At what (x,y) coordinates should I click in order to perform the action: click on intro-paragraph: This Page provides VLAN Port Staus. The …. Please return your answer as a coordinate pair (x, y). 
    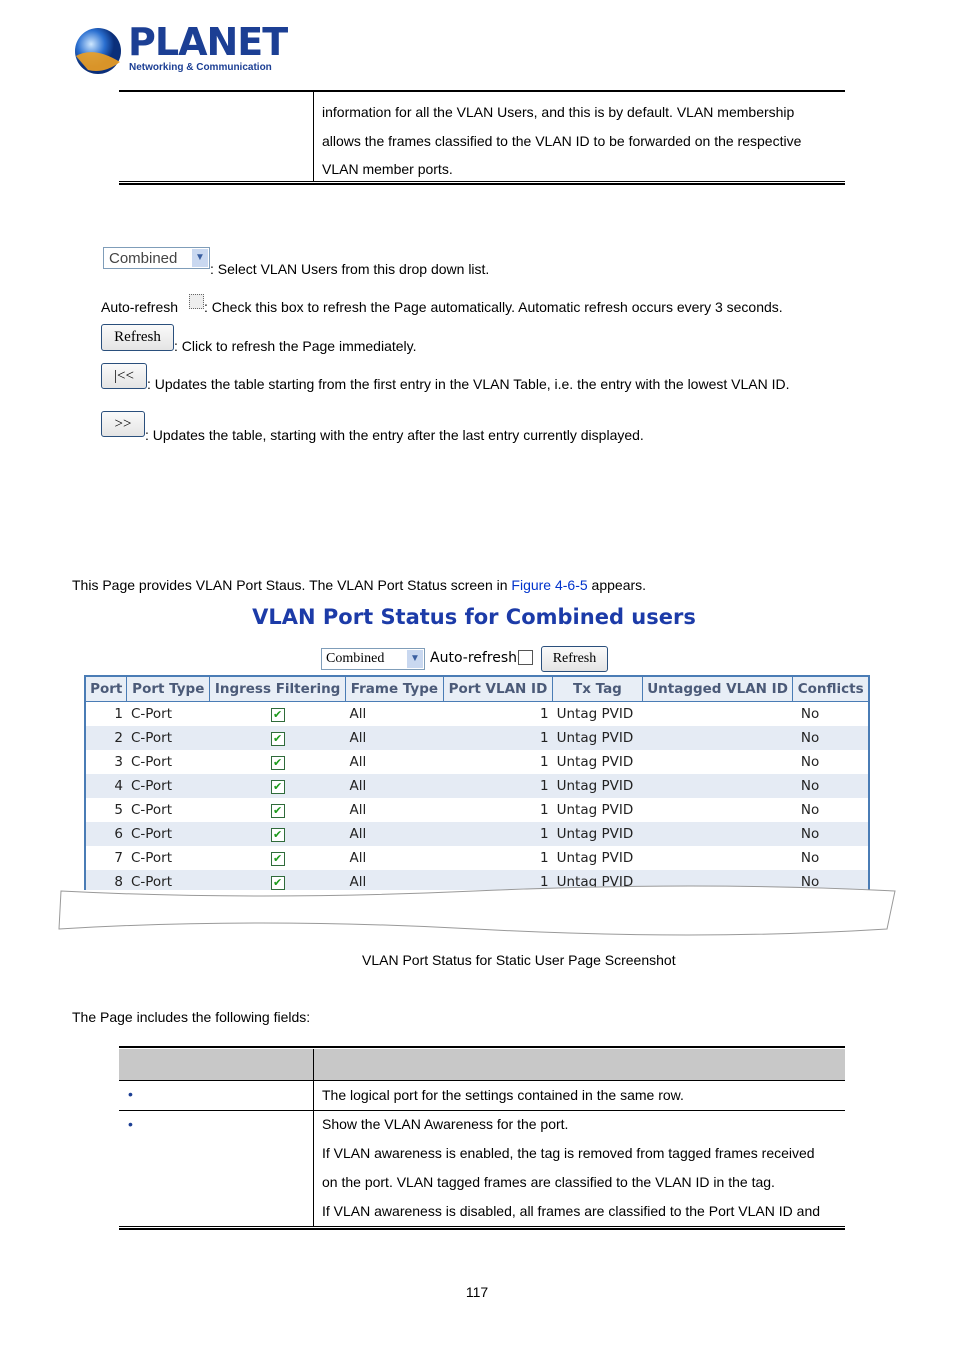
    Looking at the image, I should click on (359, 585).